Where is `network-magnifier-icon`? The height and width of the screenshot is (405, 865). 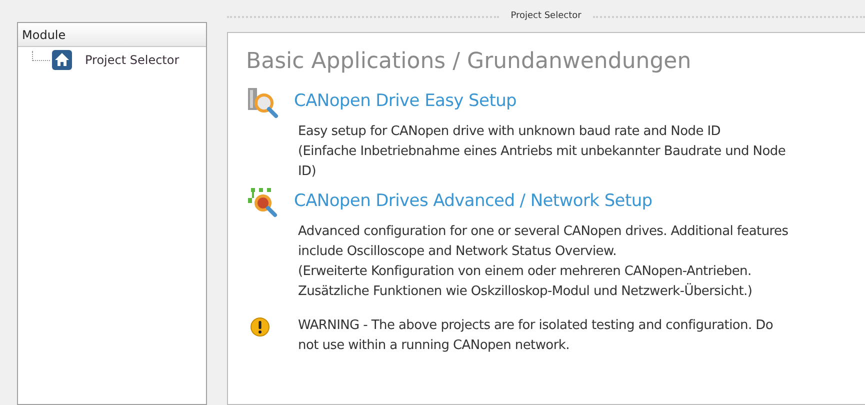
network-magnifier-icon is located at coordinates (263, 202).